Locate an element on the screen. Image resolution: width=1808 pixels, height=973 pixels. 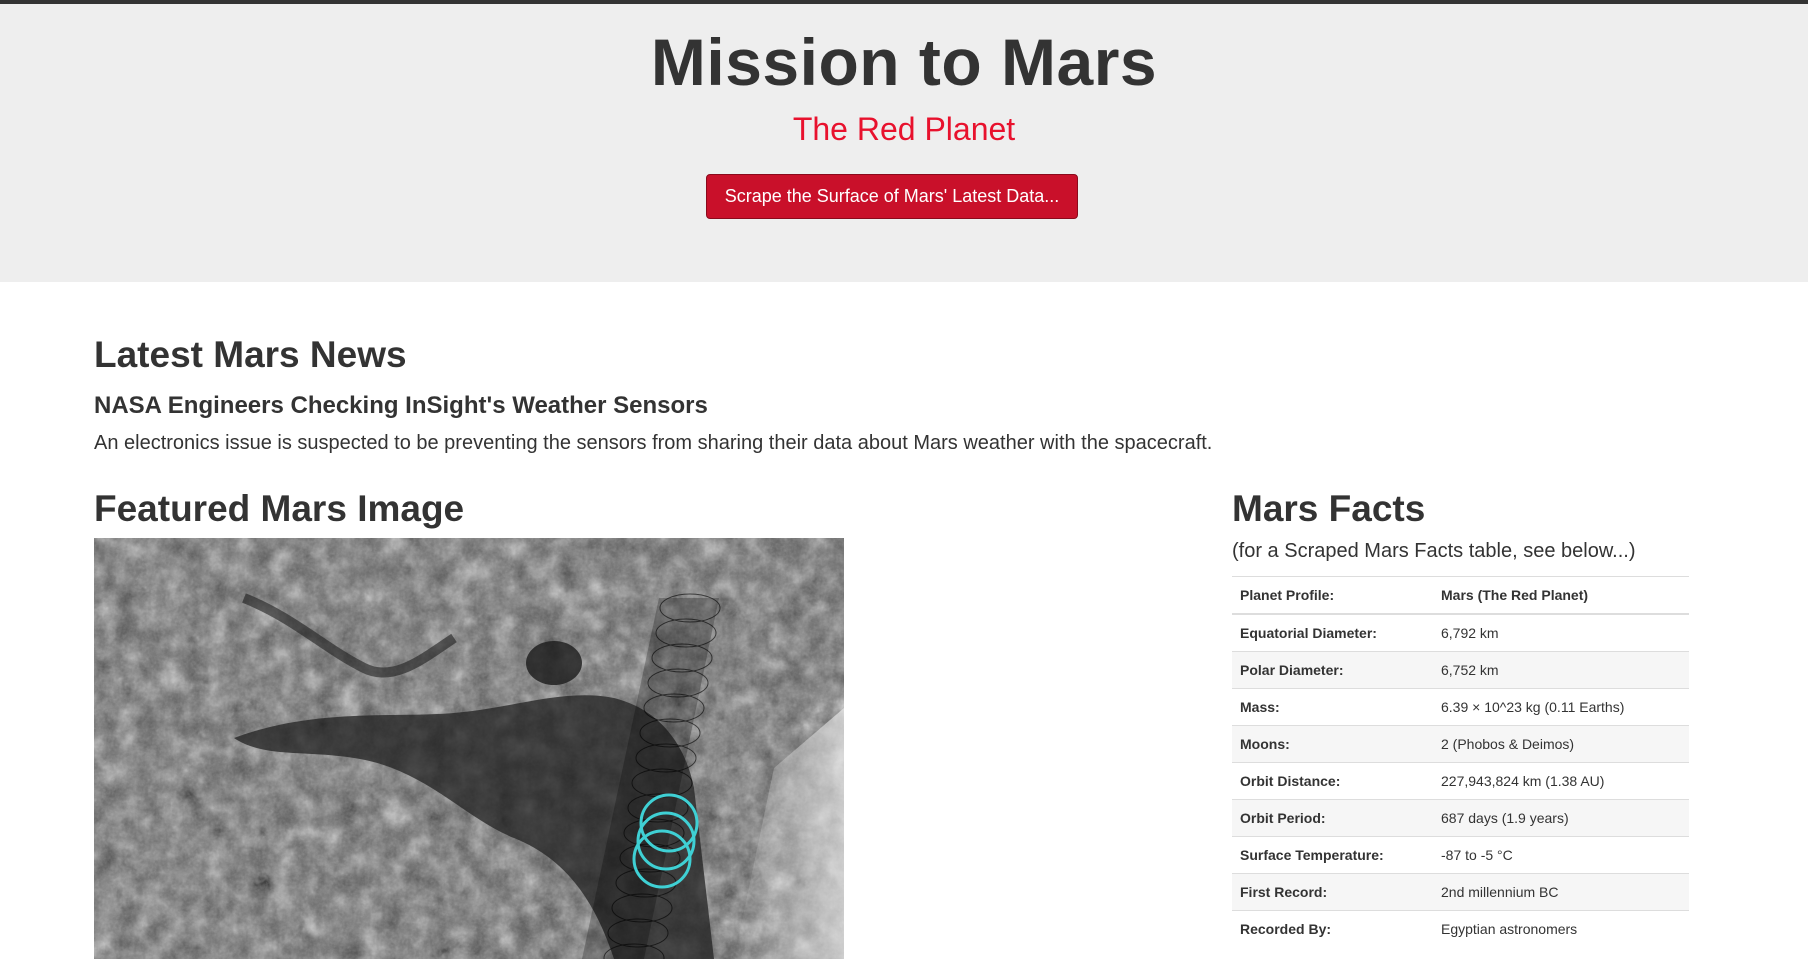
fact-label: Polar Diameter: is located at coordinates (1332, 670).